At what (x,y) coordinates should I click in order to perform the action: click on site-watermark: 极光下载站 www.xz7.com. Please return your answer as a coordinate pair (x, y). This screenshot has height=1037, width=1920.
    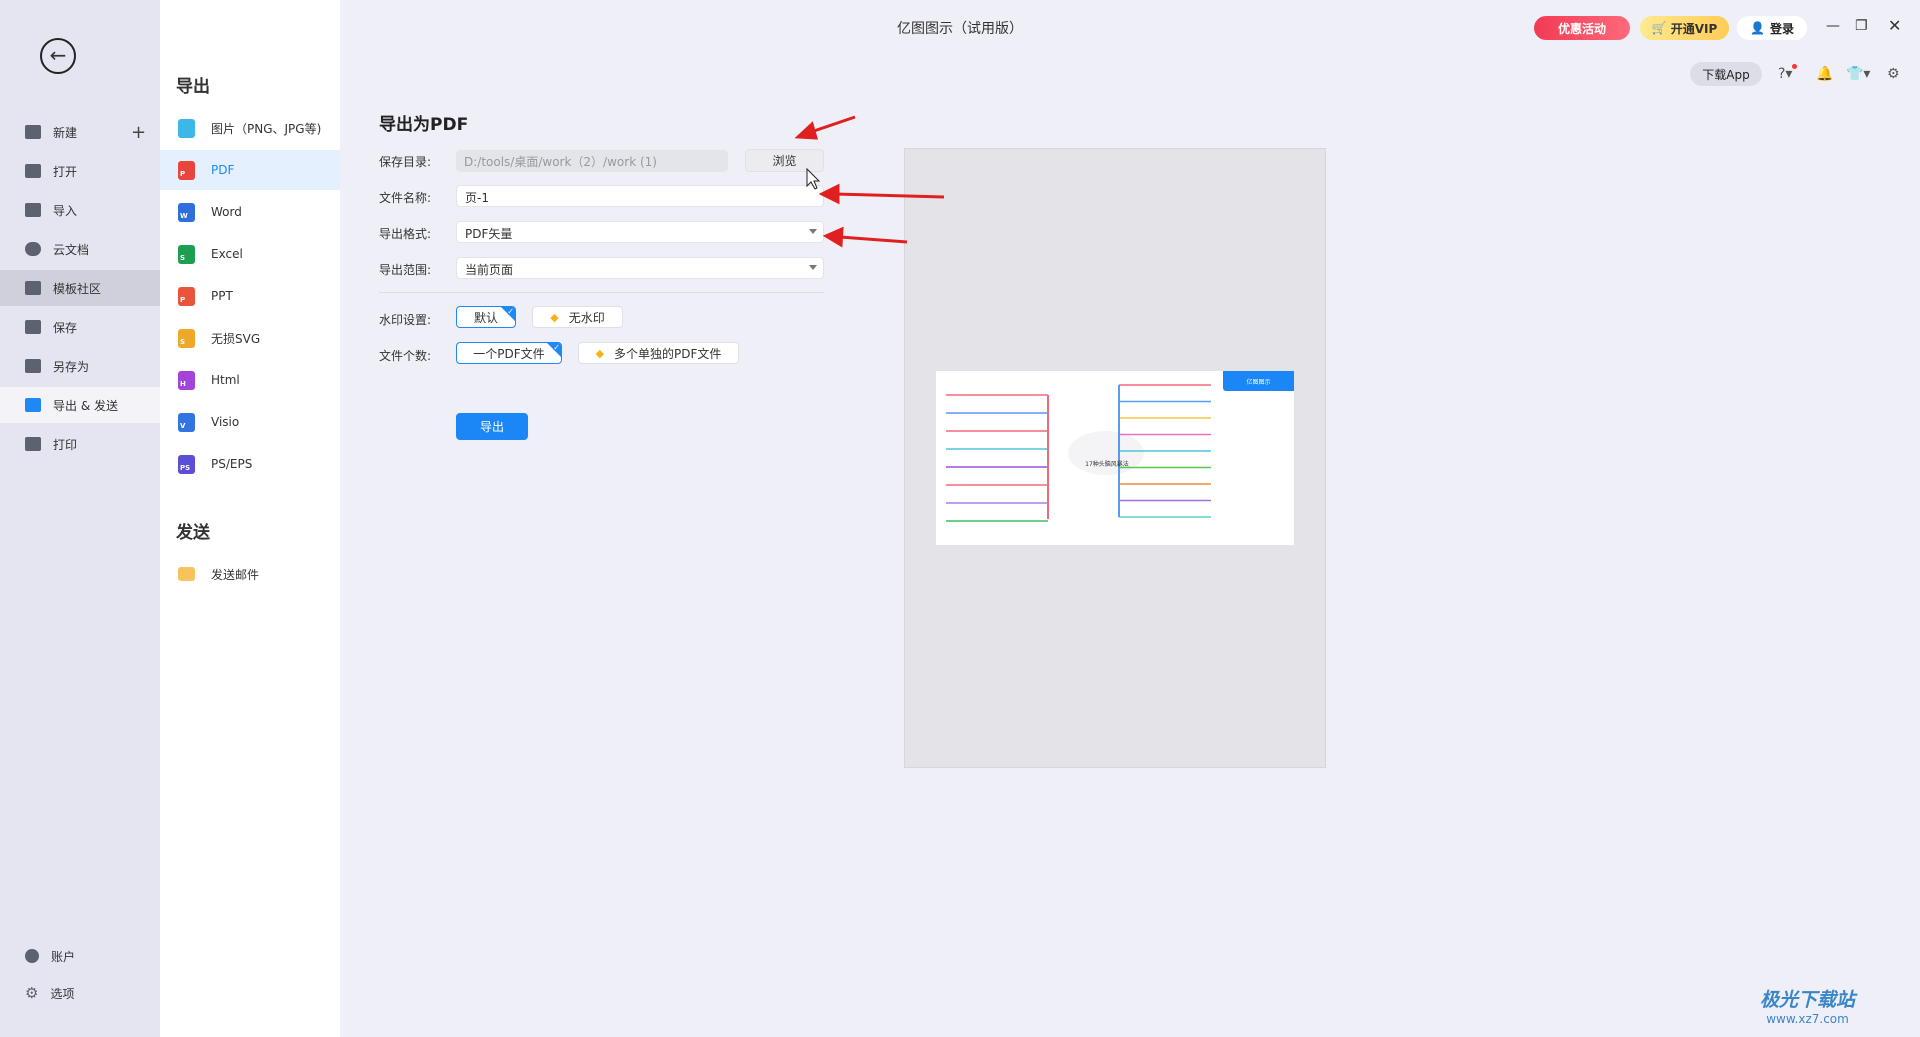
    Looking at the image, I should click on (1808, 1007).